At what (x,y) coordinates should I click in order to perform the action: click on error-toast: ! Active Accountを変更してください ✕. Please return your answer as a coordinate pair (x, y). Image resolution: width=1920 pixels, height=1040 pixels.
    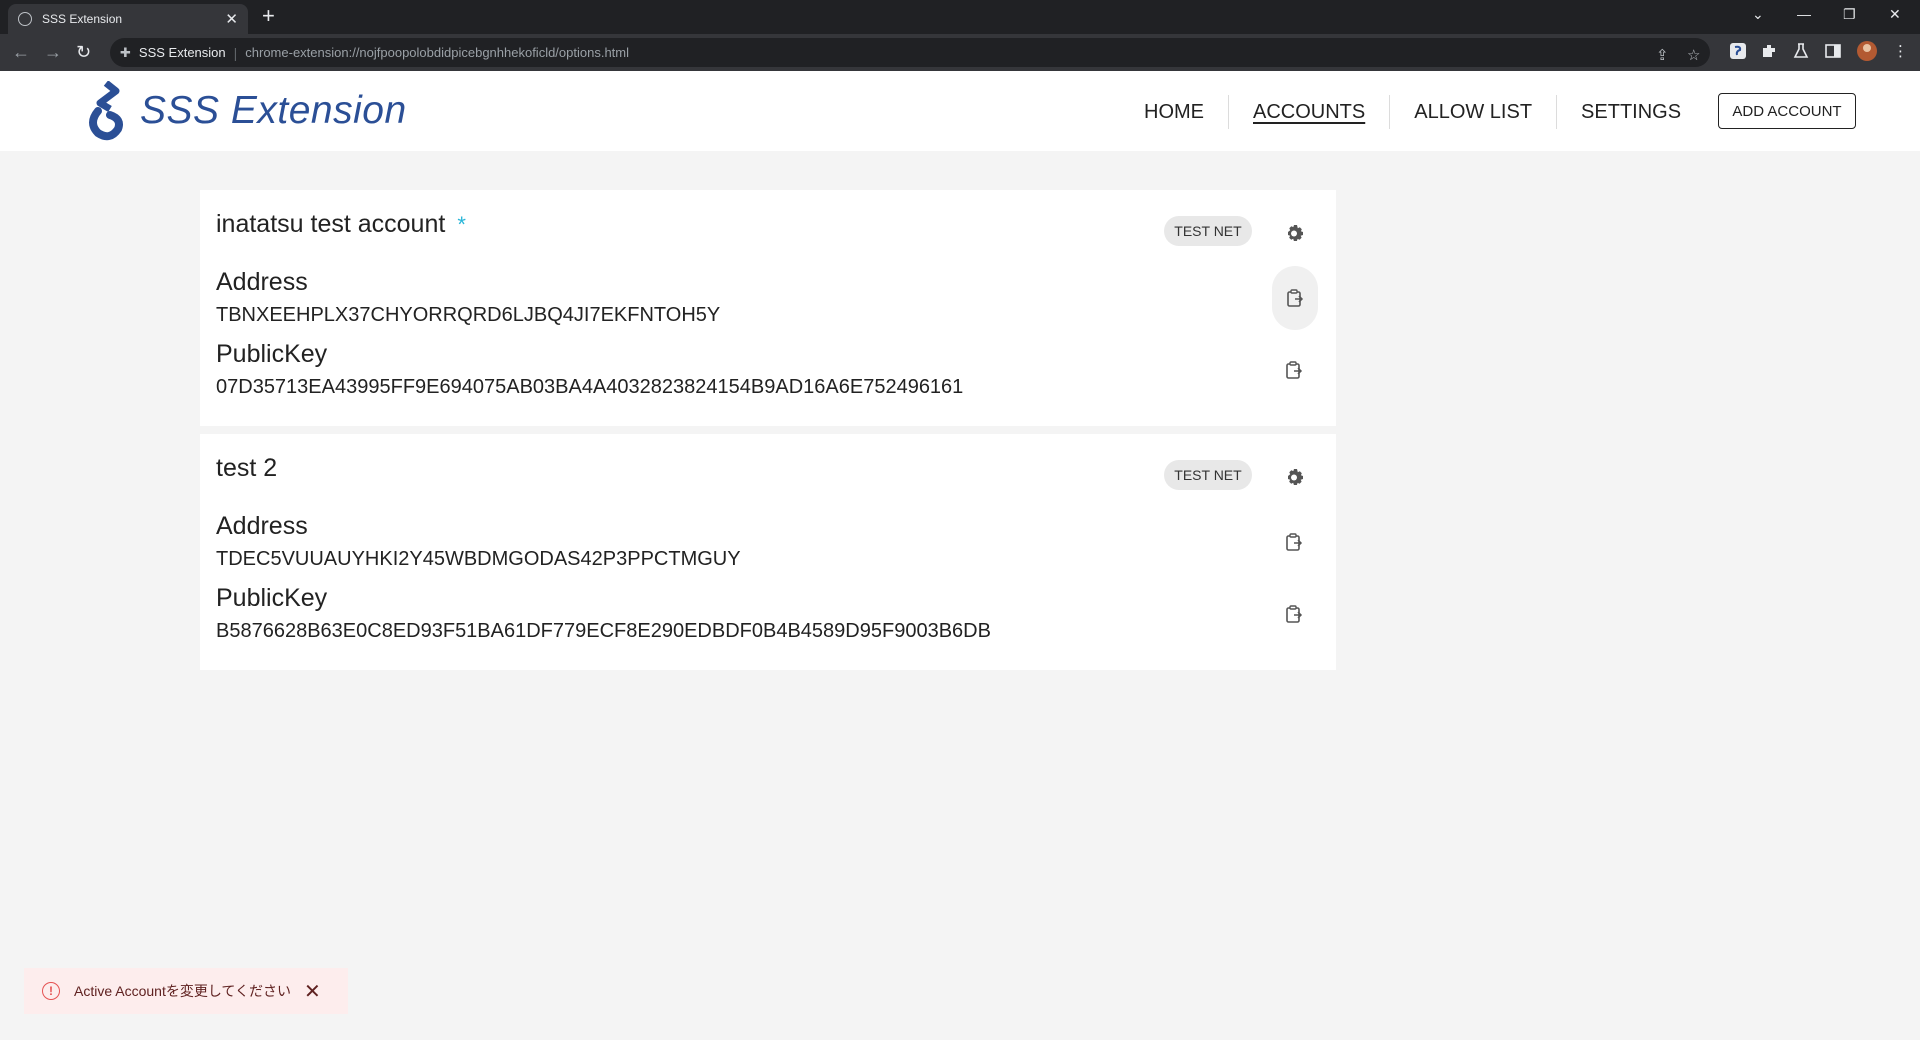
    Looking at the image, I should click on (186, 991).